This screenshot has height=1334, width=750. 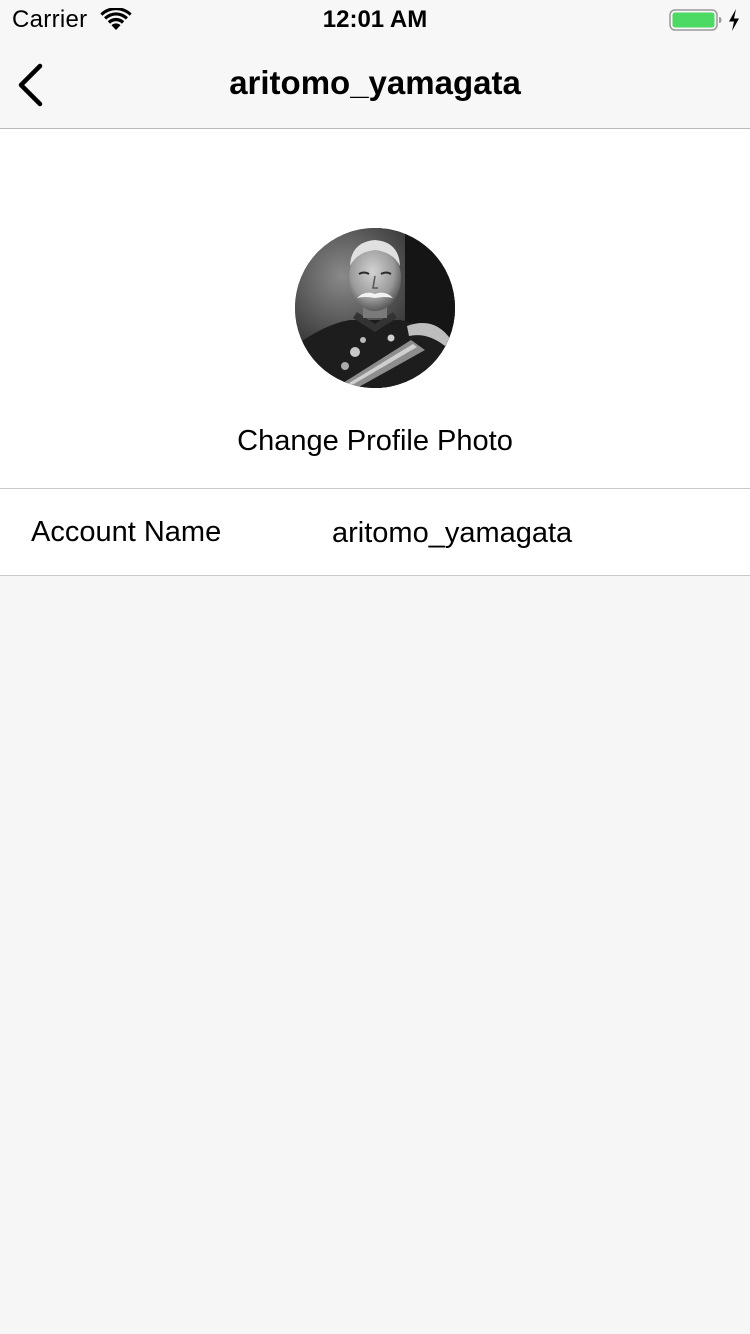 I want to click on status-bar: Carrier 12:01 AM, so click(x=375, y=20).